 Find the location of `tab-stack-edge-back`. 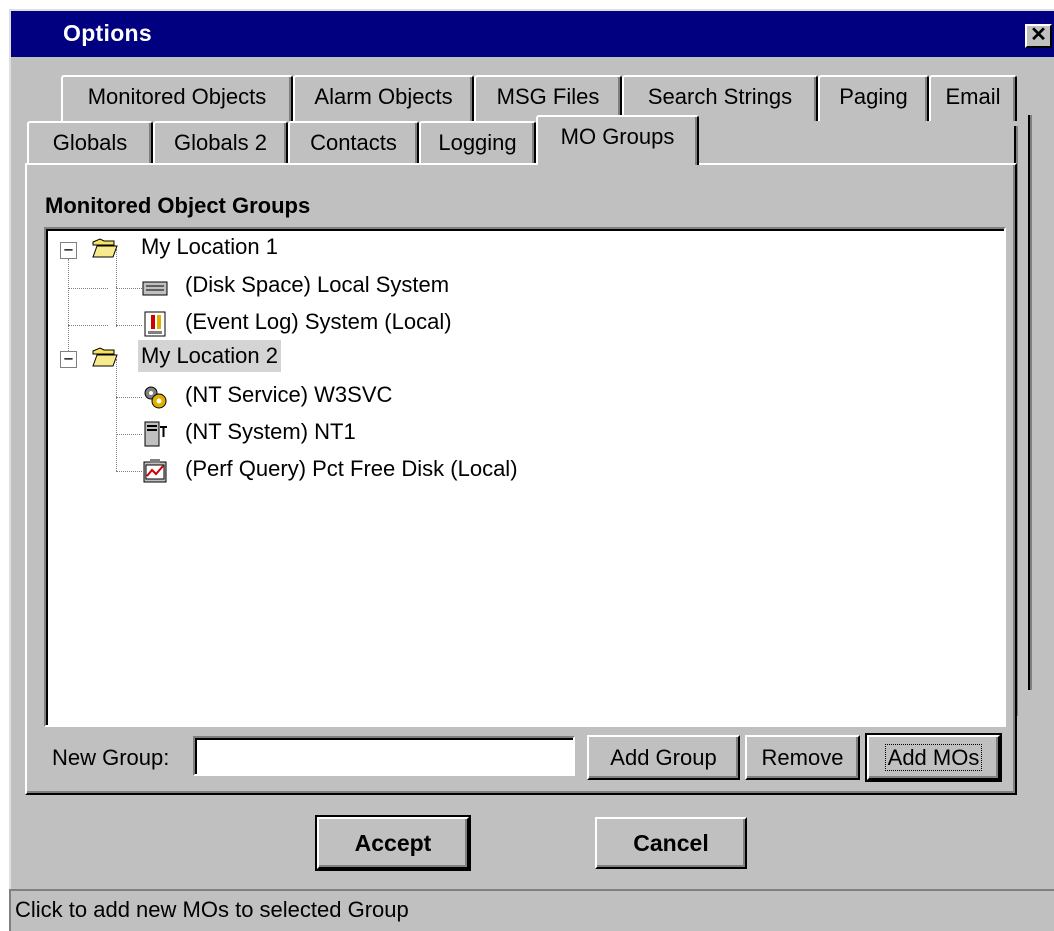

tab-stack-edge-back is located at coordinates (1023, 402).